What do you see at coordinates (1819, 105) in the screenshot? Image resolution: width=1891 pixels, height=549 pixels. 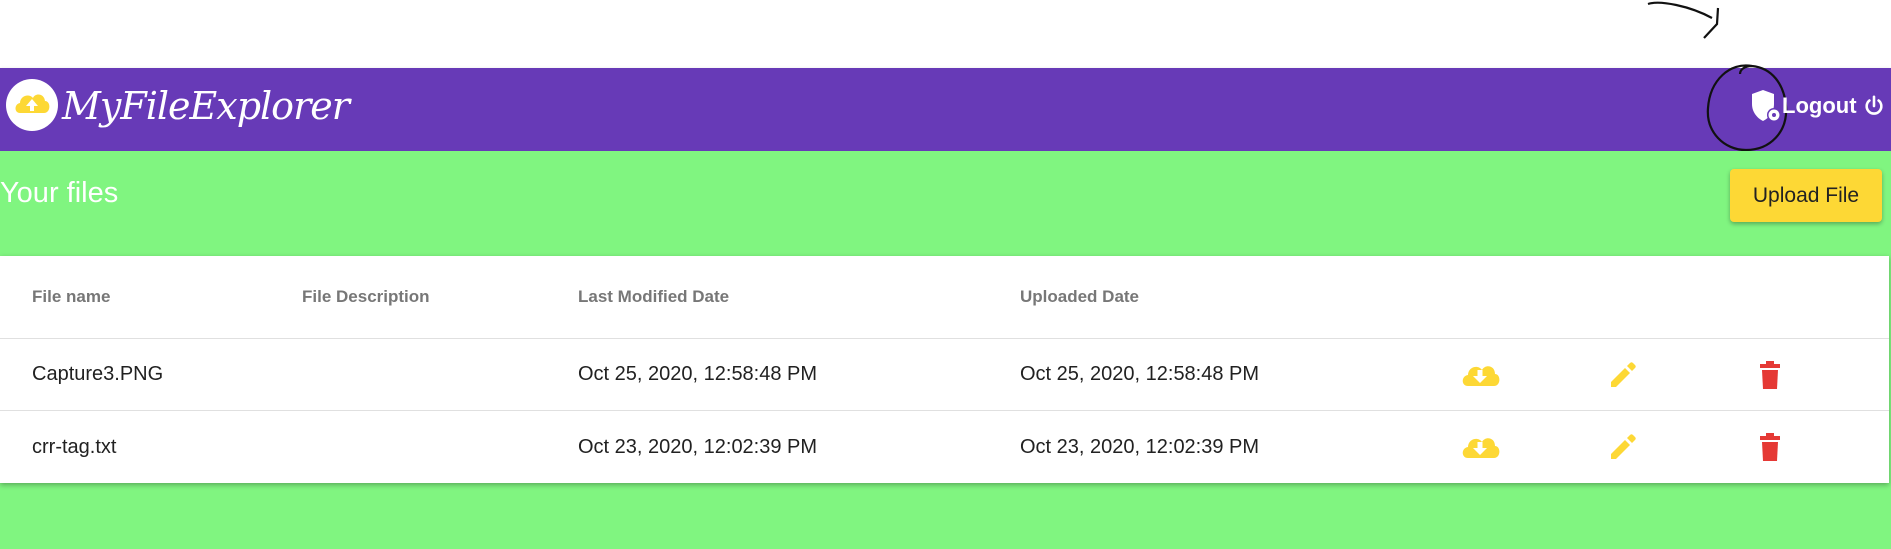 I see `logout-label: Logout` at bounding box center [1819, 105].